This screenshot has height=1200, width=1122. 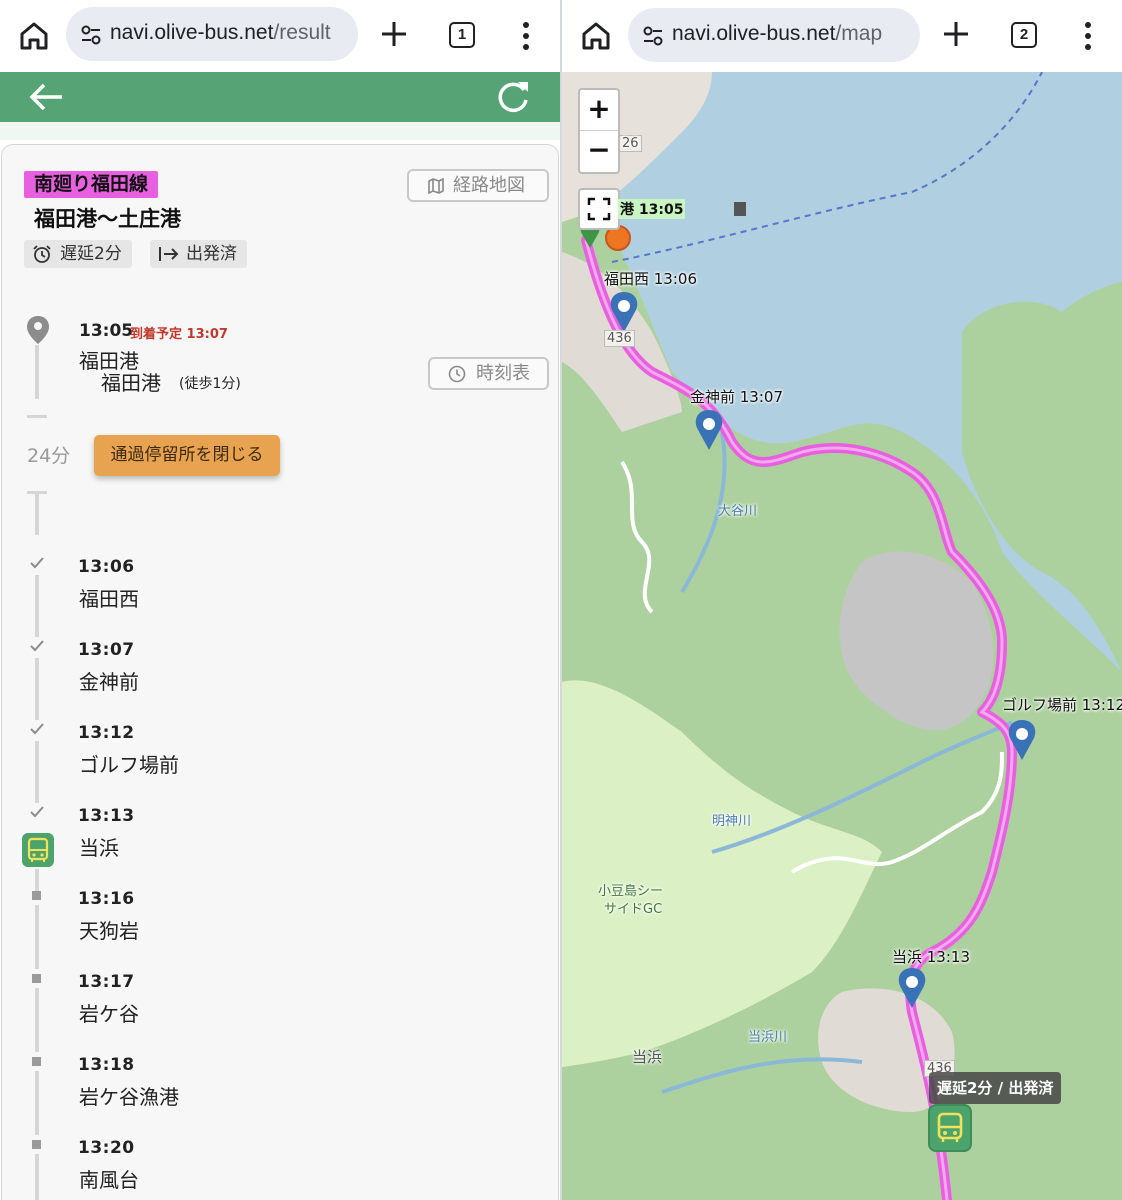 I want to click on stop-marker-label: ゴルフ場前 13:12, so click(x=1062, y=705).